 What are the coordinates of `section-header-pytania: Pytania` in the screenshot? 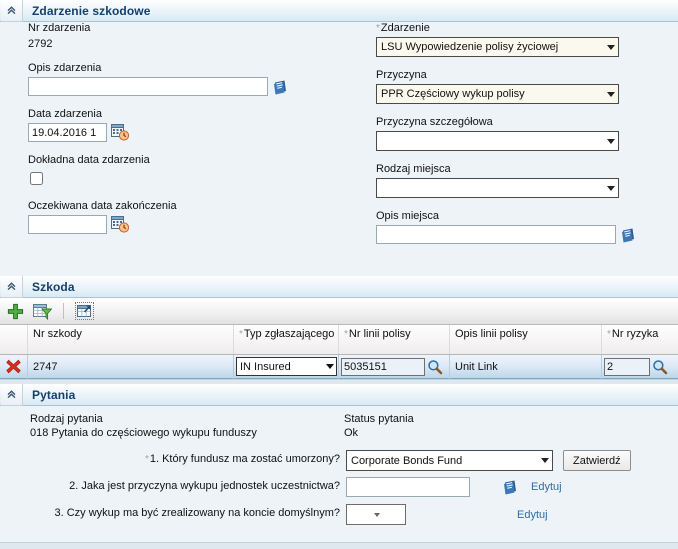 It's located at (339, 394).